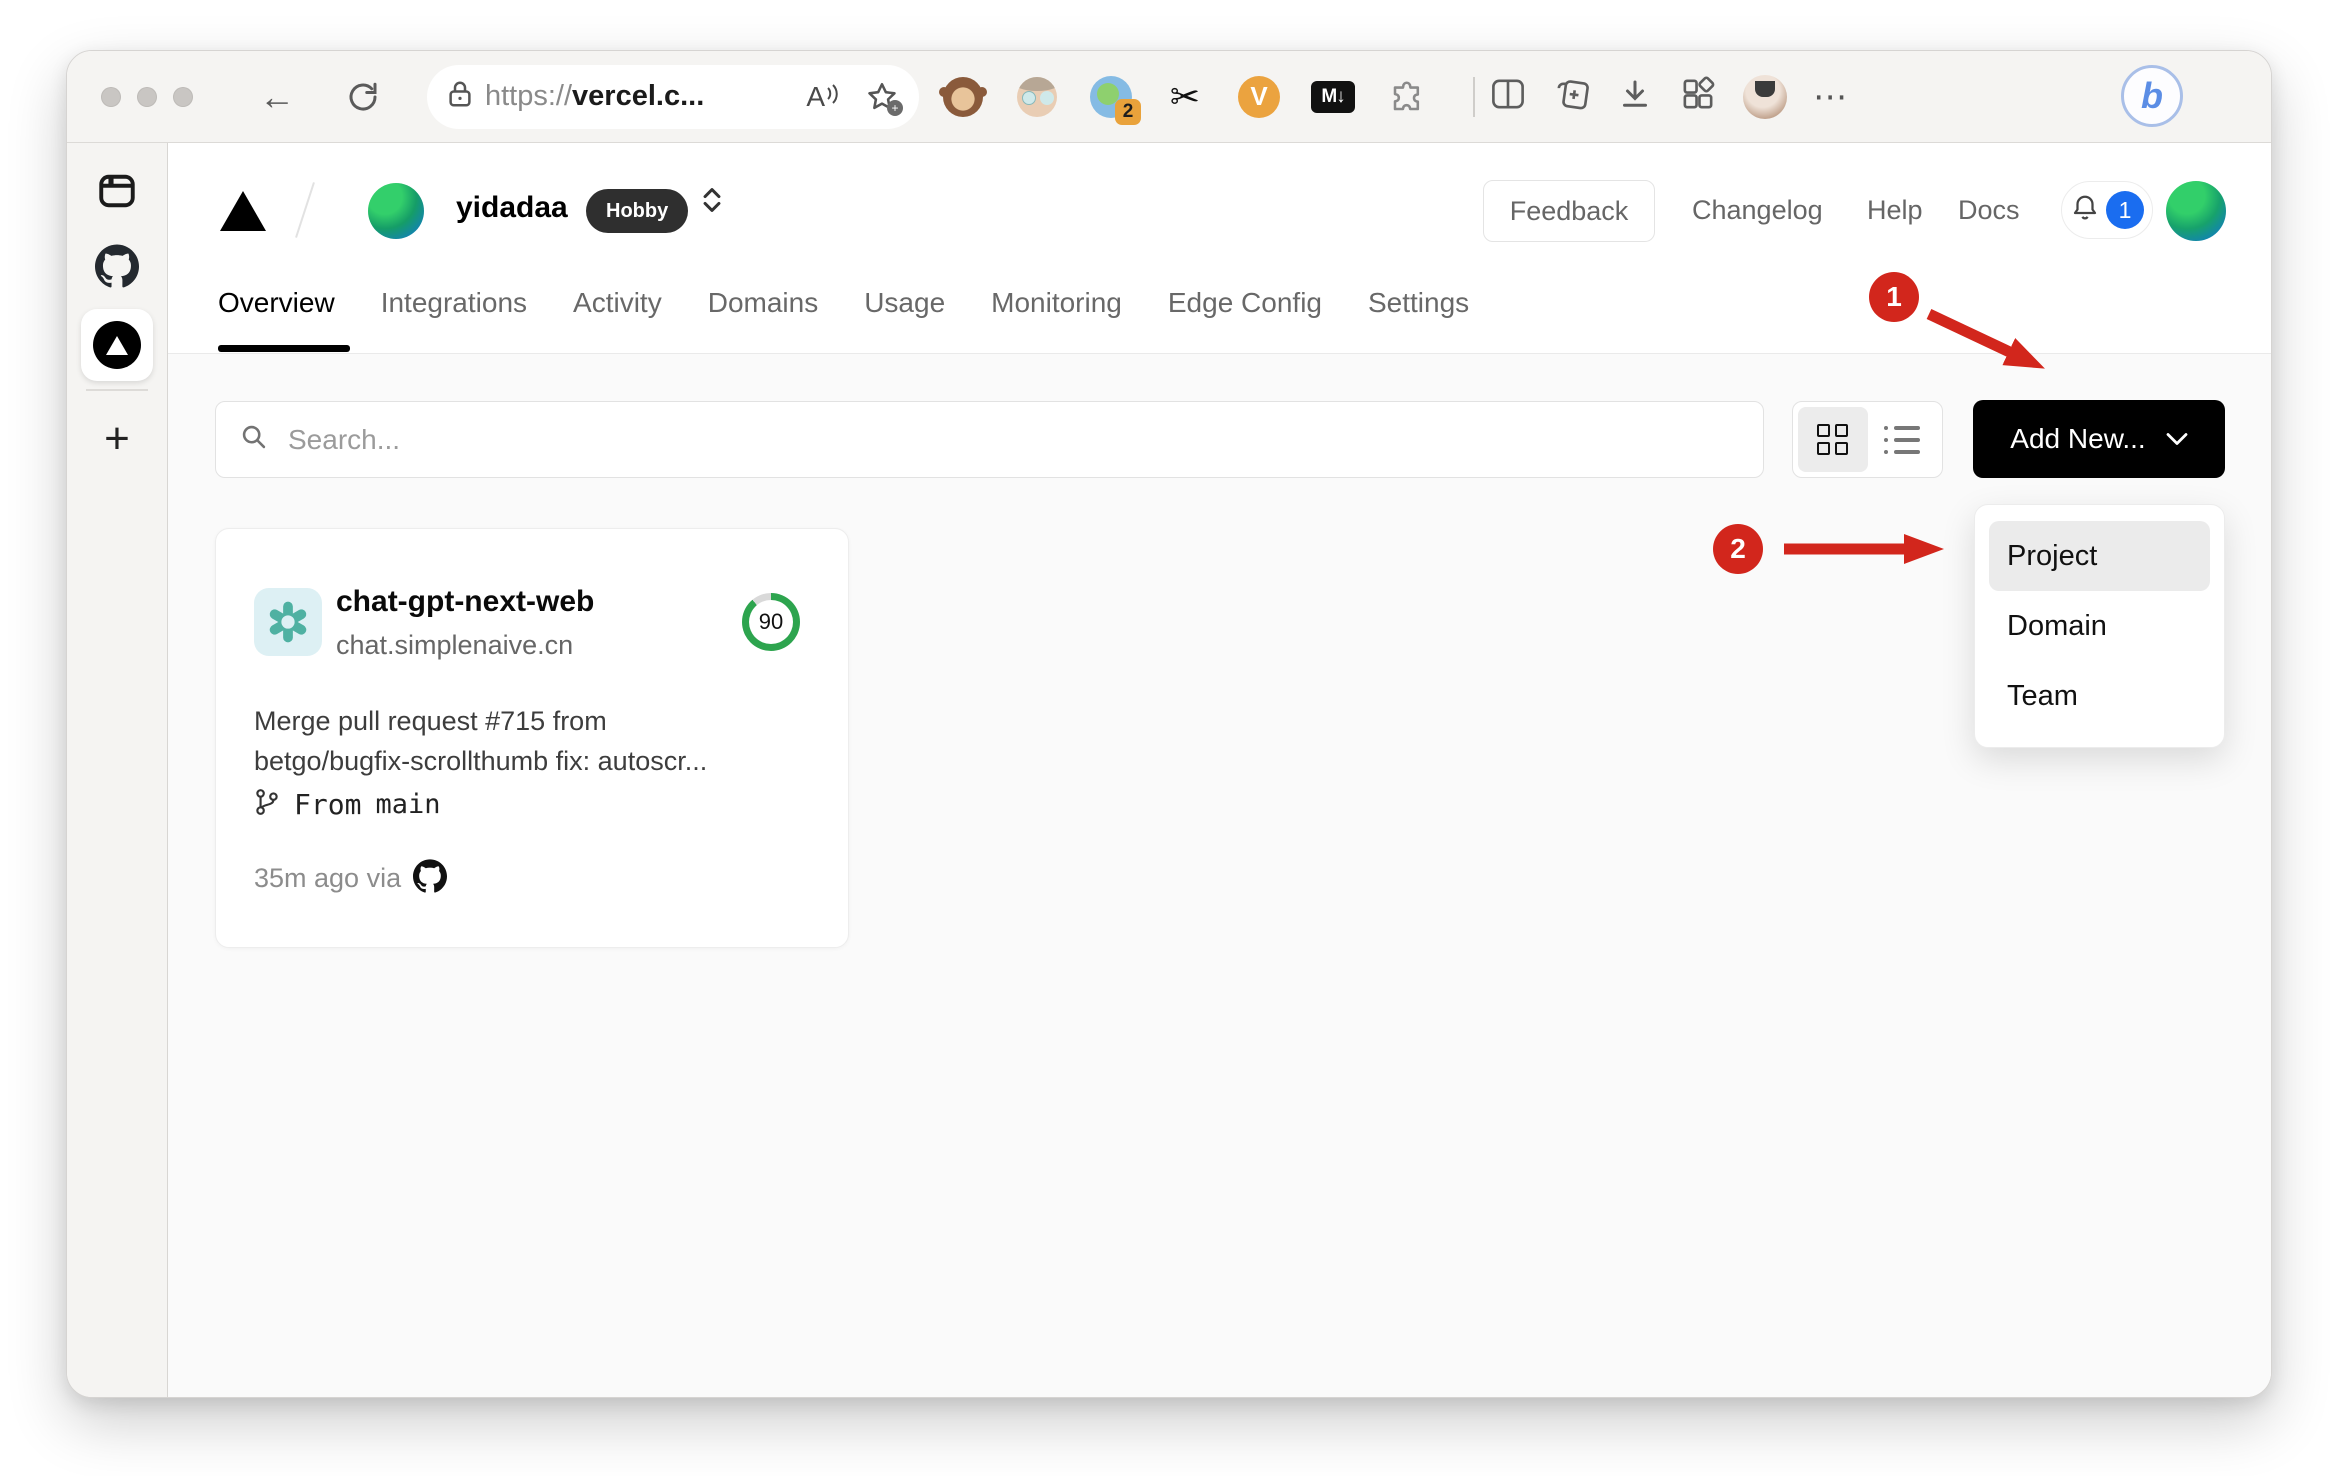 This screenshot has height=1476, width=2342. What do you see at coordinates (267, 804) in the screenshot?
I see `git-branch-icon` at bounding box center [267, 804].